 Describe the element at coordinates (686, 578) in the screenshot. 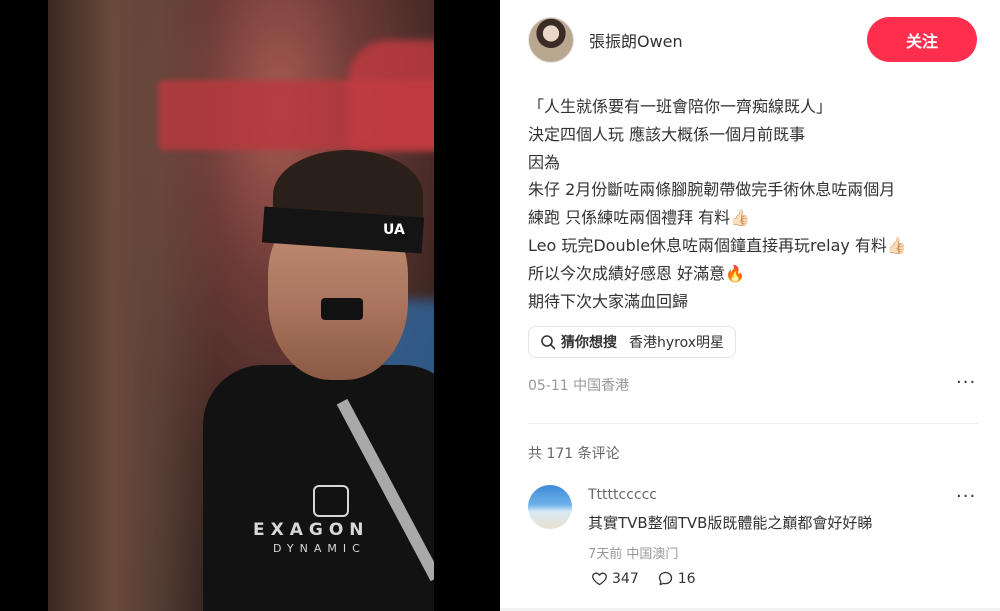

I see `comment-reply-count: 16` at that location.